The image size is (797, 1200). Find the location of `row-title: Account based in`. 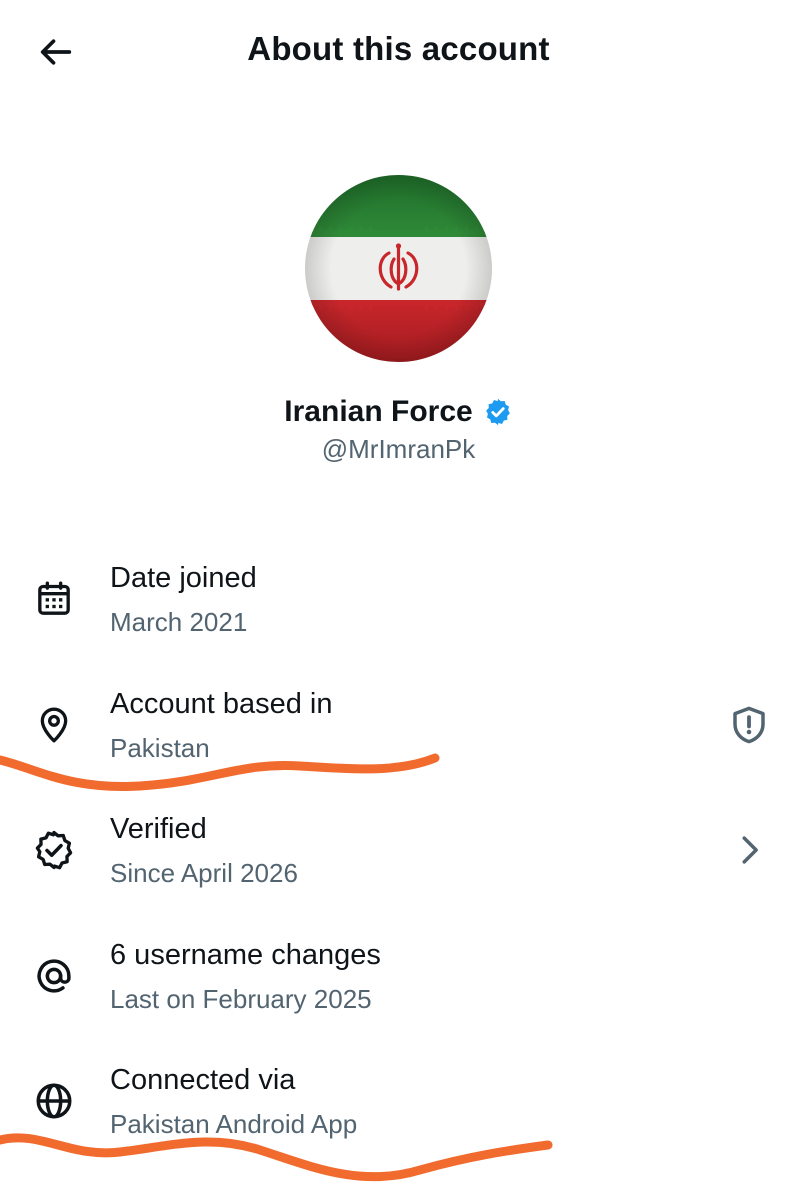

row-title: Account based in is located at coordinates (221, 704).